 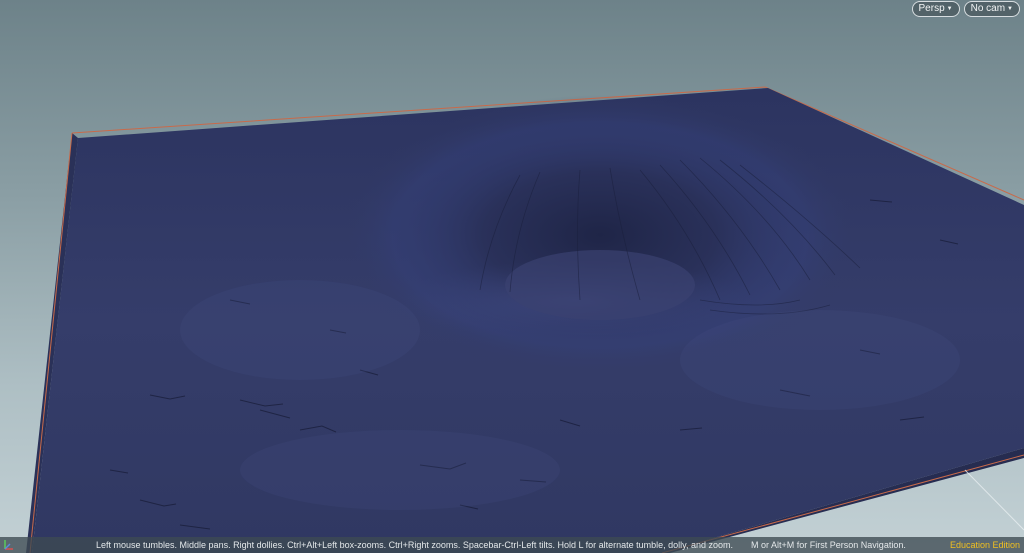 I want to click on camera-menu-button: No cam ▼, so click(x=991, y=9).